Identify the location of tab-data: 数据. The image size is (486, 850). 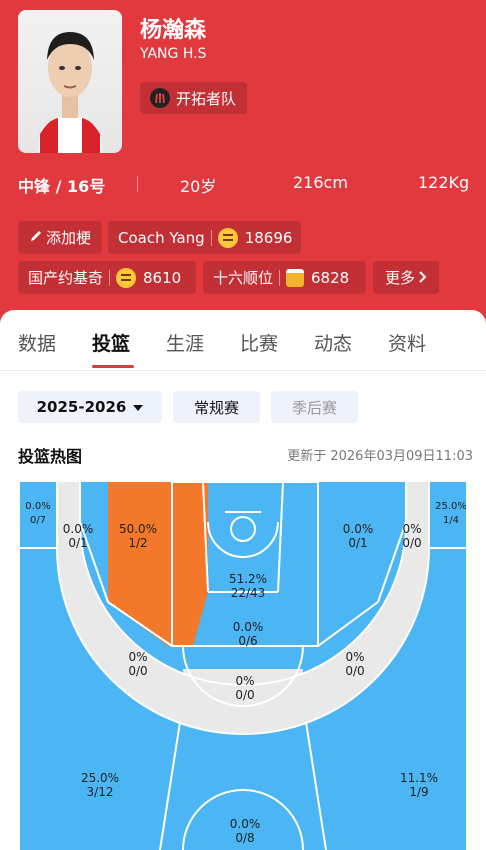
(37, 342).